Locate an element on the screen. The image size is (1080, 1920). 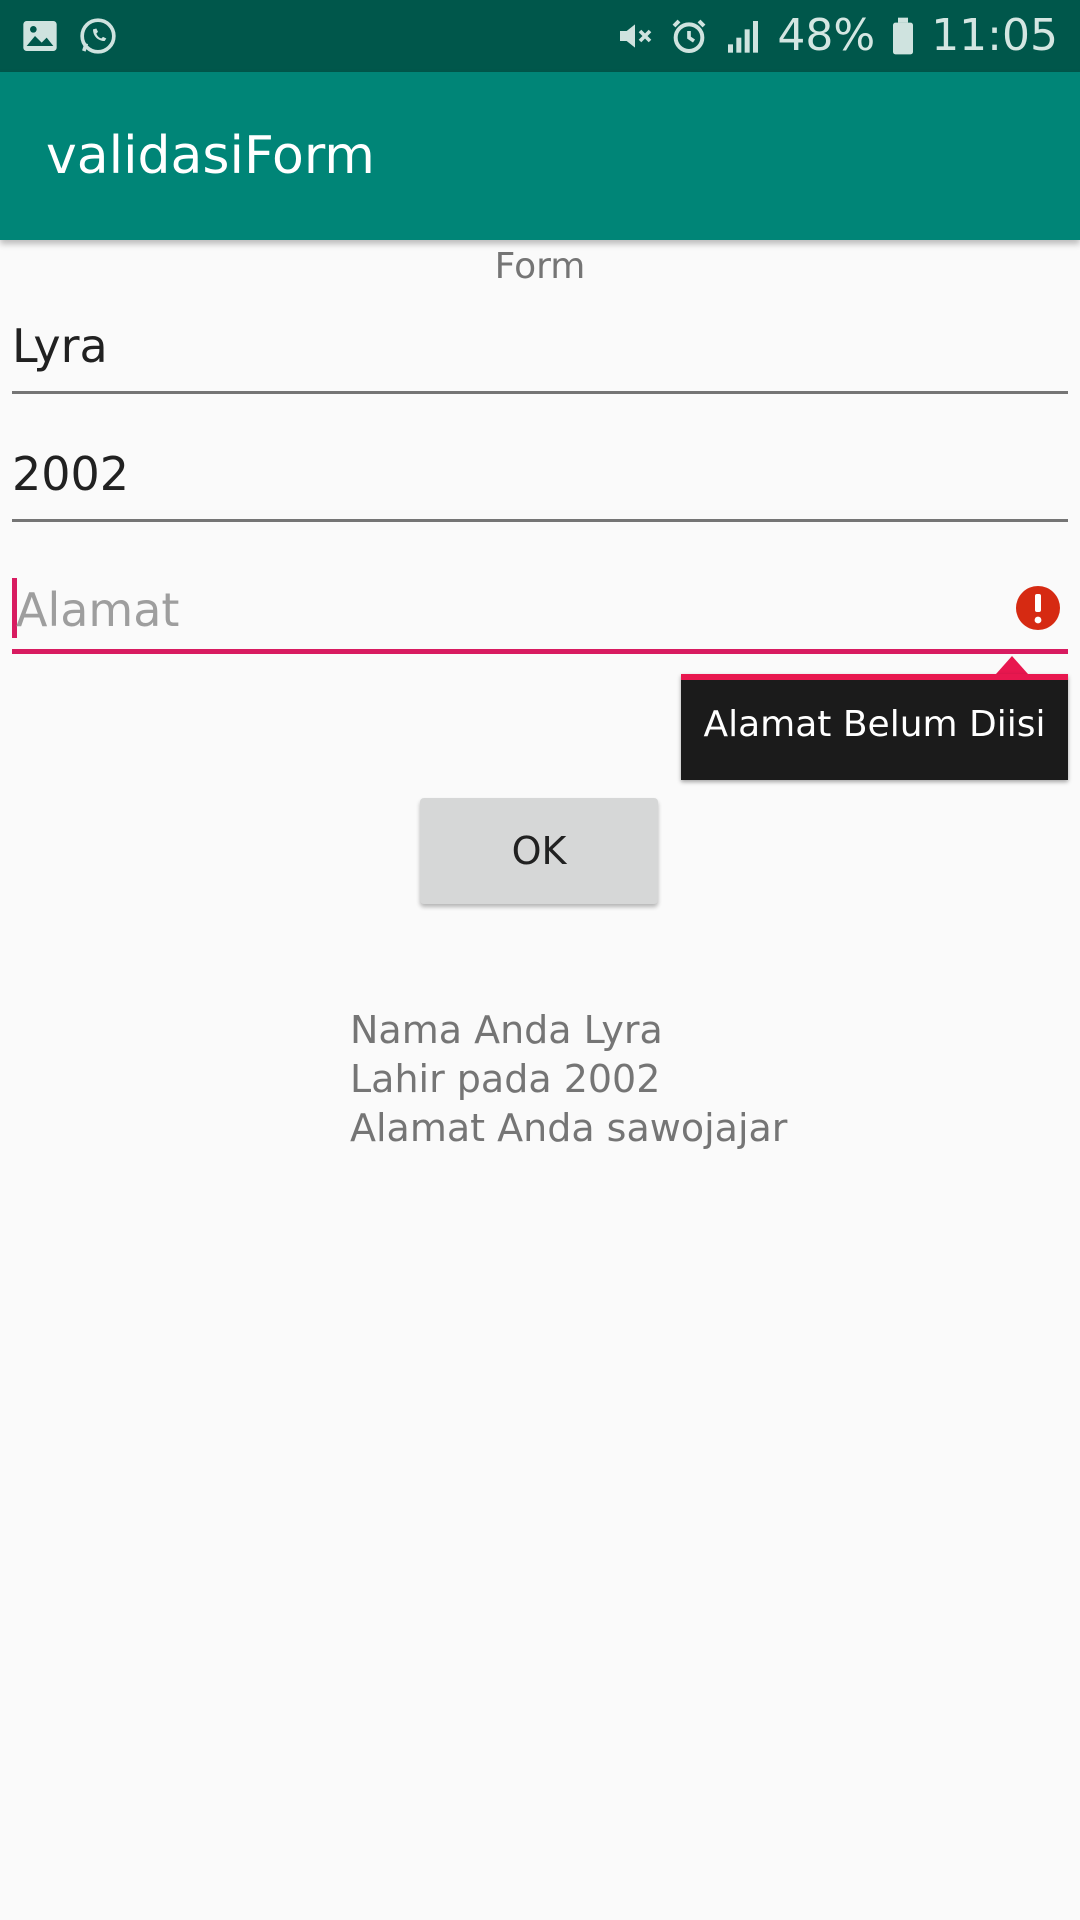
status-bar-notifications is located at coordinates (69, 36).